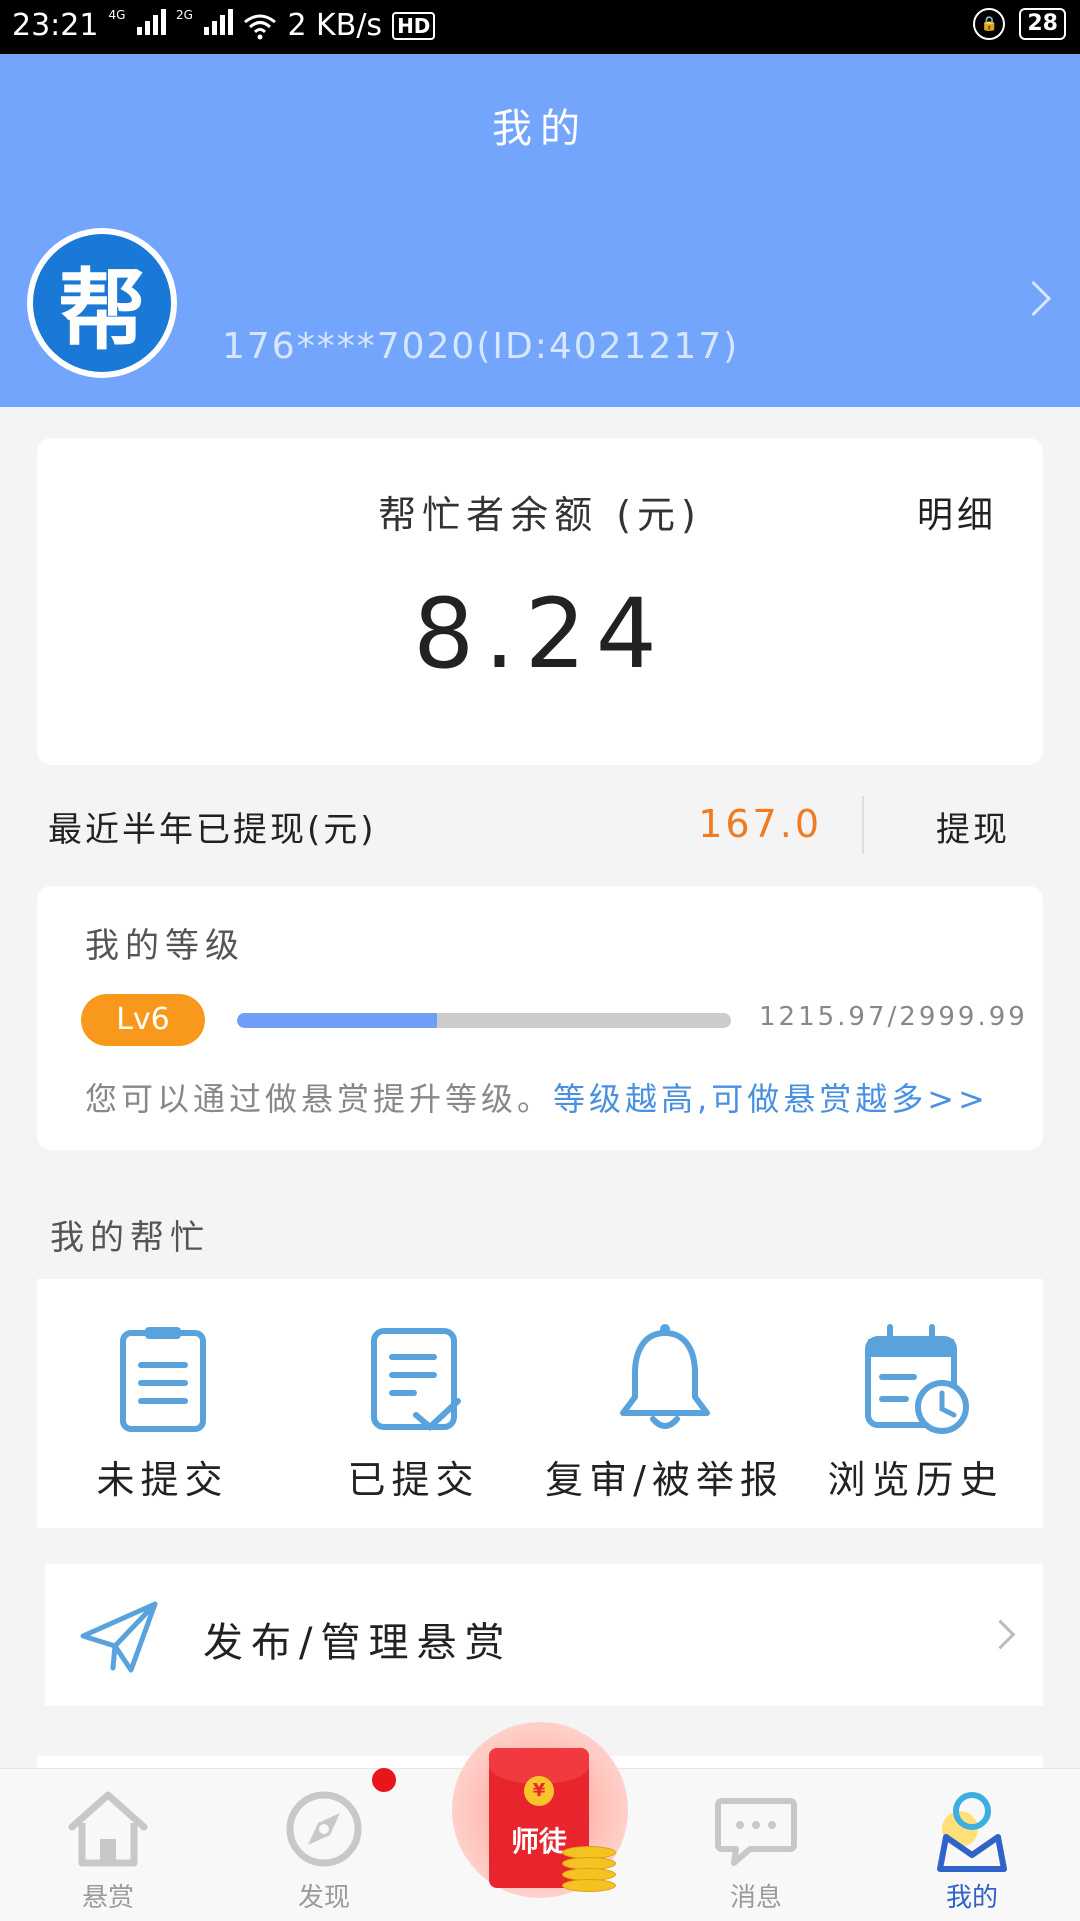 The height and width of the screenshot is (1921, 1080). I want to click on level-badge: Lv6, so click(143, 1020).